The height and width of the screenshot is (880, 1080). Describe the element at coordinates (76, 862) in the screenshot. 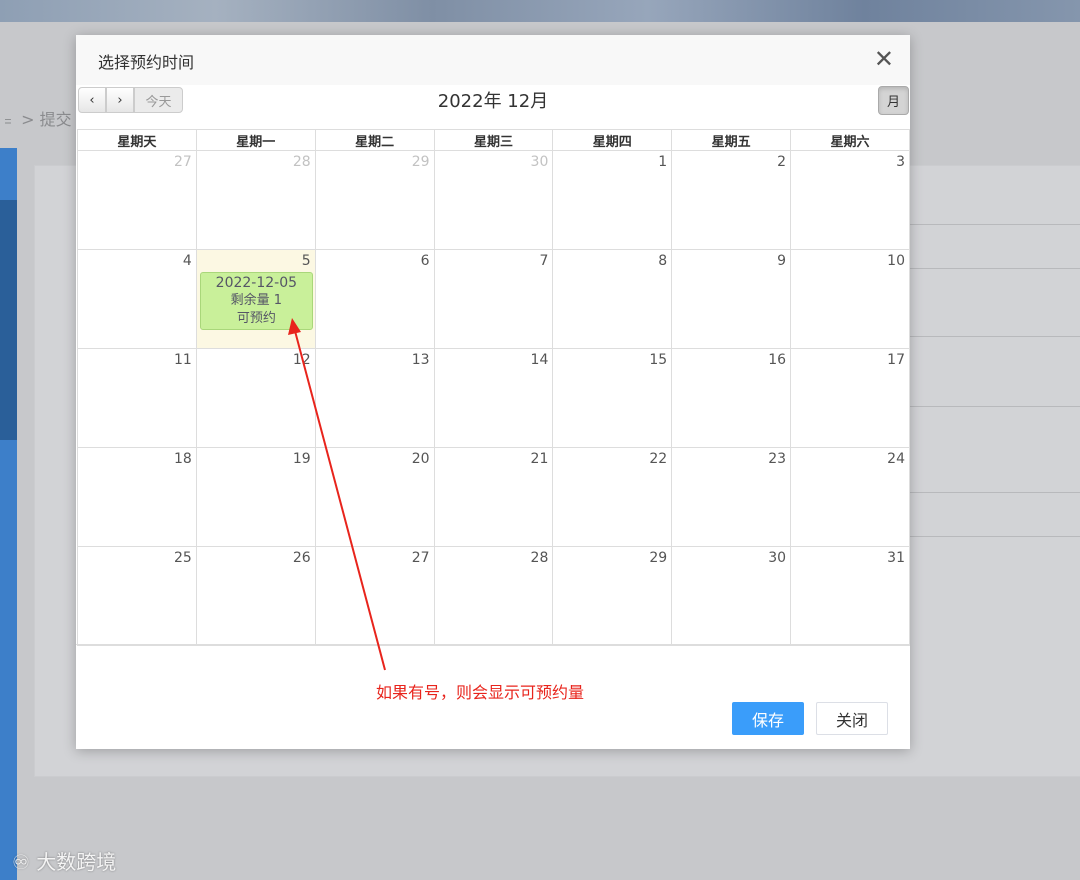

I see `watermark-text: 大数跨境` at that location.